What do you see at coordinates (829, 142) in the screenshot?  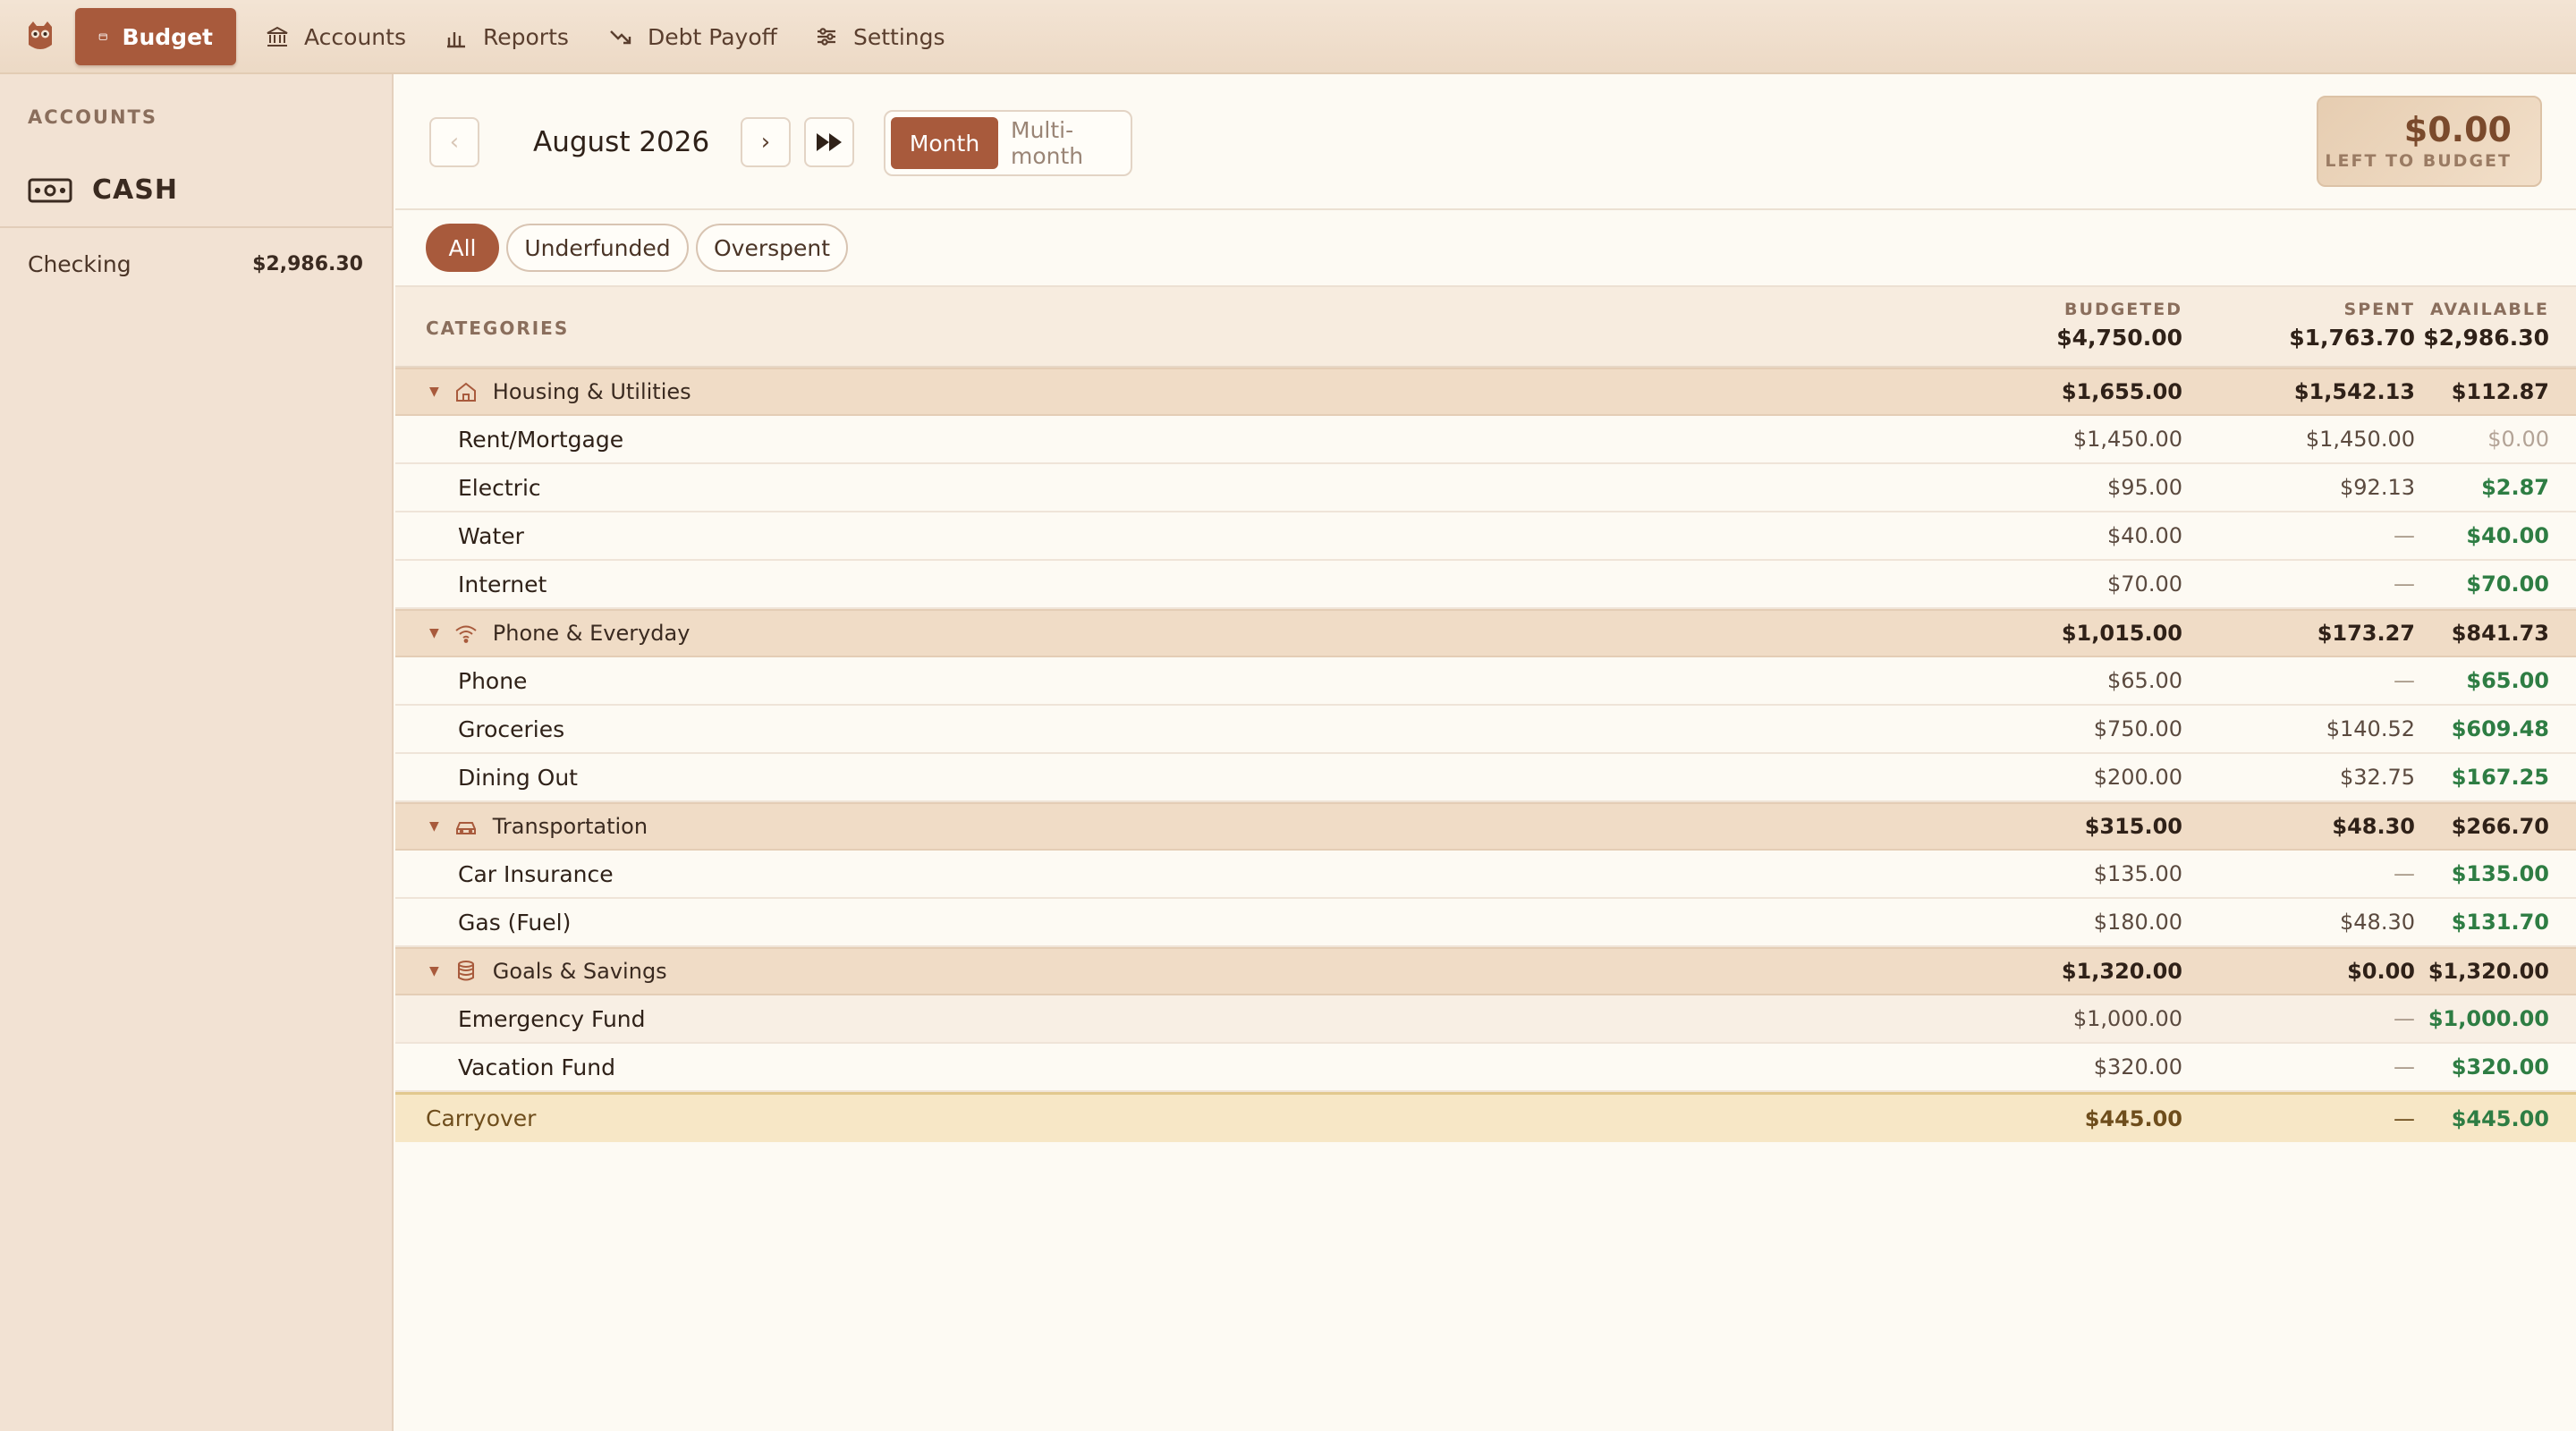 I see `jump-to-current-button` at bounding box center [829, 142].